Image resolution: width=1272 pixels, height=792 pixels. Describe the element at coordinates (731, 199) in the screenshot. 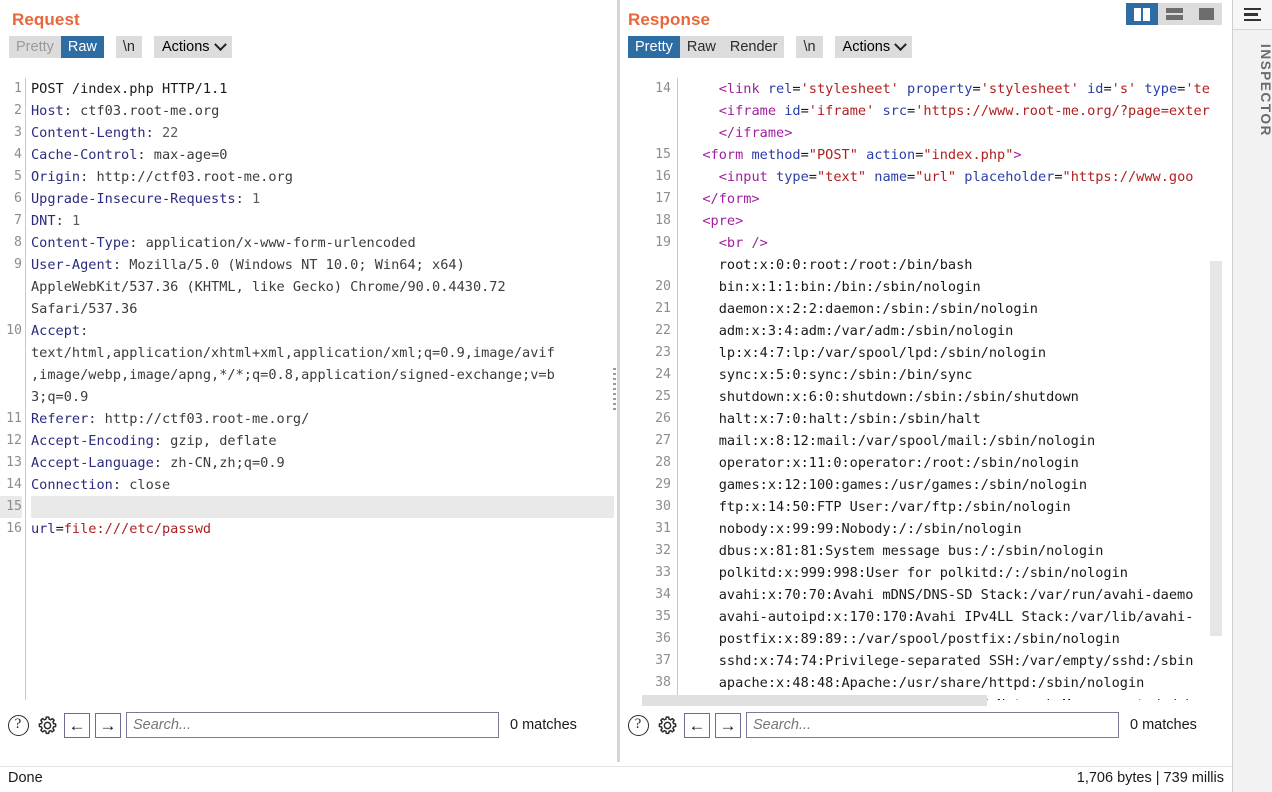

I see `code-token: </form>` at that location.